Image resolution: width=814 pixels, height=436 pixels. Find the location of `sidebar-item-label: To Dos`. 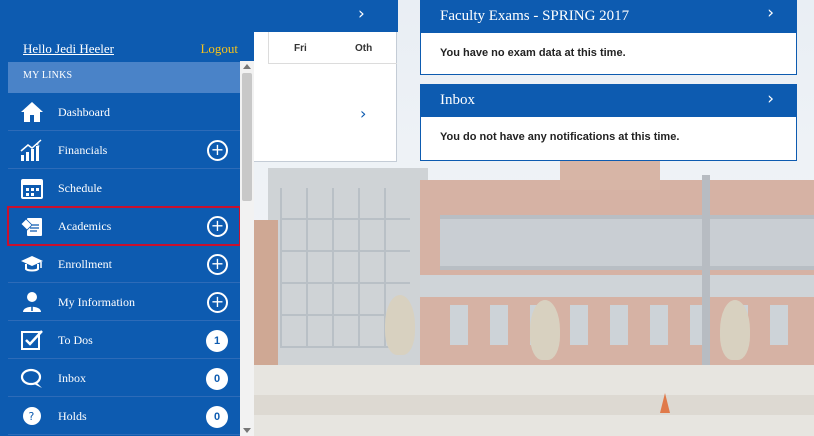

sidebar-item-label: To Dos is located at coordinates (75, 340).